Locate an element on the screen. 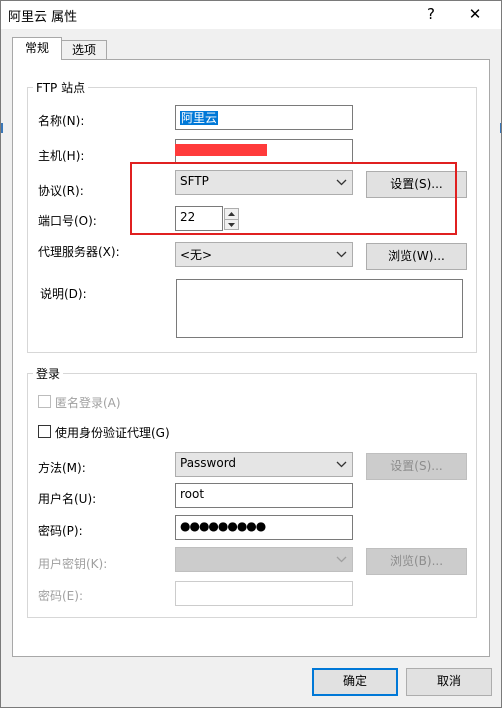 Image resolution: width=502 pixels, height=708 pixels. name-label: 名称(N): is located at coordinates (61, 121).